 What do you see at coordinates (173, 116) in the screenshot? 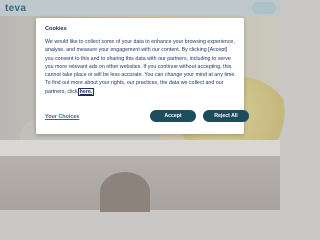
I see `accept-button: Accept` at bounding box center [173, 116].